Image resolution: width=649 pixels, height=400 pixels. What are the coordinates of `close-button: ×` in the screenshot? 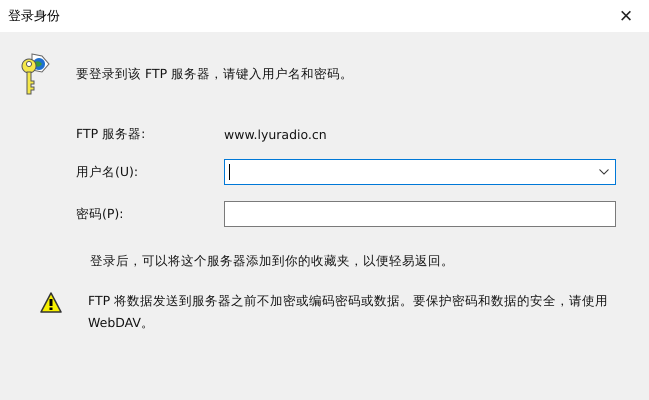 It's located at (626, 16).